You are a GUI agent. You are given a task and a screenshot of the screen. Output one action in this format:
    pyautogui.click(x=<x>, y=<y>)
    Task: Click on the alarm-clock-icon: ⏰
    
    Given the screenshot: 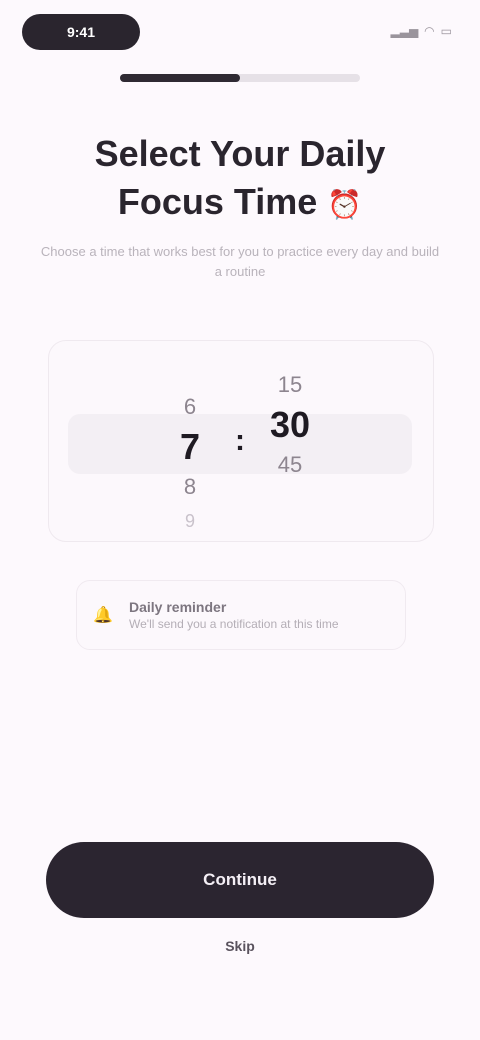 What is the action you would take?
    pyautogui.click(x=345, y=204)
    